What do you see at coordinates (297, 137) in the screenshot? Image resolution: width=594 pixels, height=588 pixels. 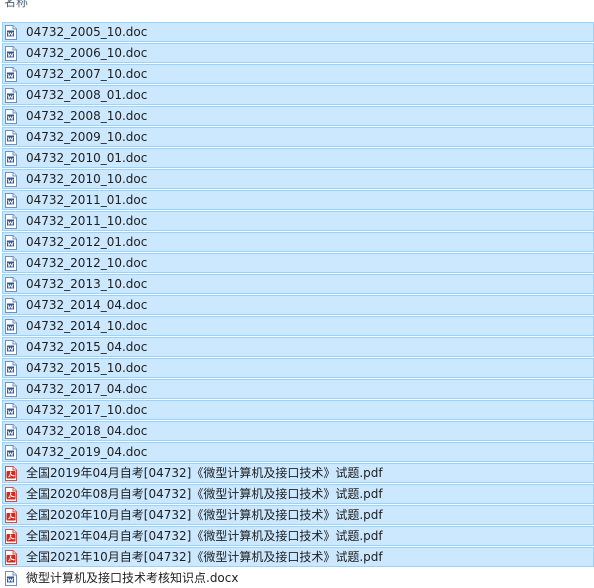 I see `file-row: 04732_2009_10.doc` at bounding box center [297, 137].